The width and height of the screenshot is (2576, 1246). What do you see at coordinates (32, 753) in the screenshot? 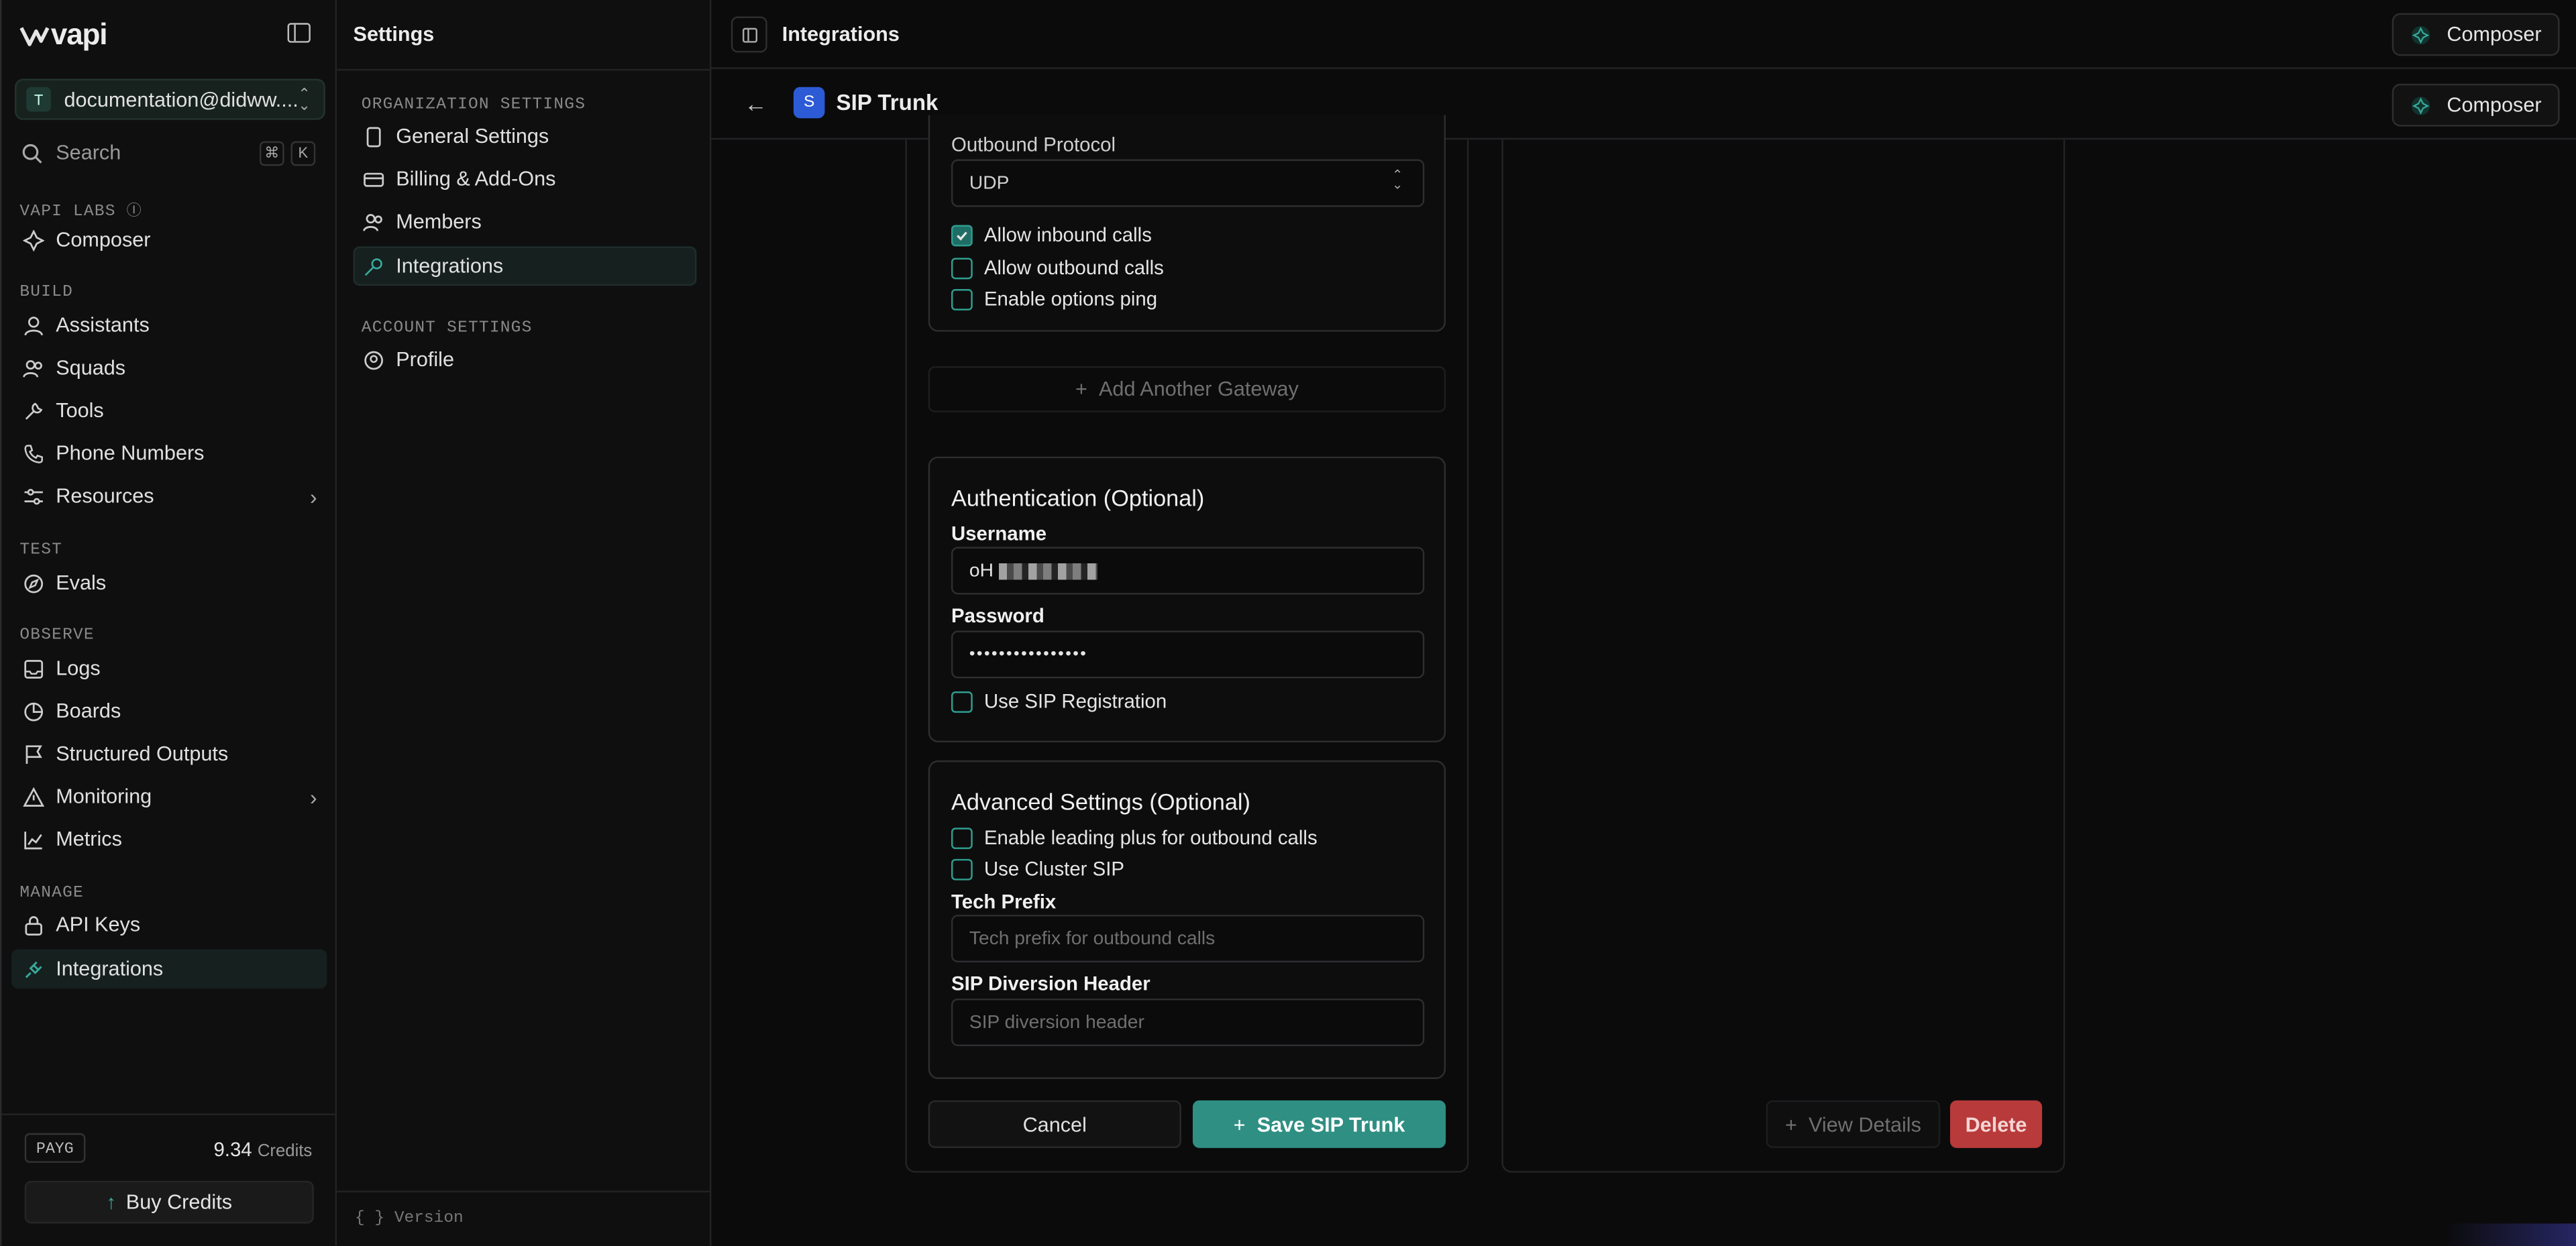
I see `flag-icon` at bounding box center [32, 753].